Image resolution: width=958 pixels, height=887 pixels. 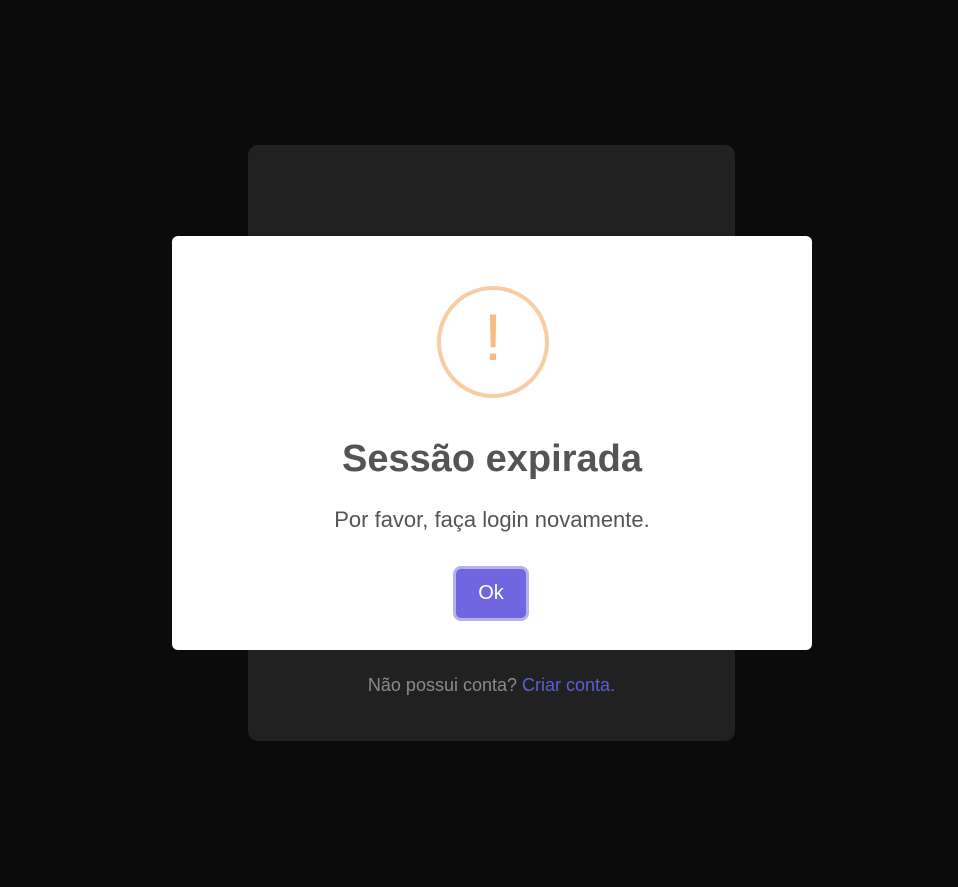 I want to click on warning-icon: !, so click(x=493, y=342).